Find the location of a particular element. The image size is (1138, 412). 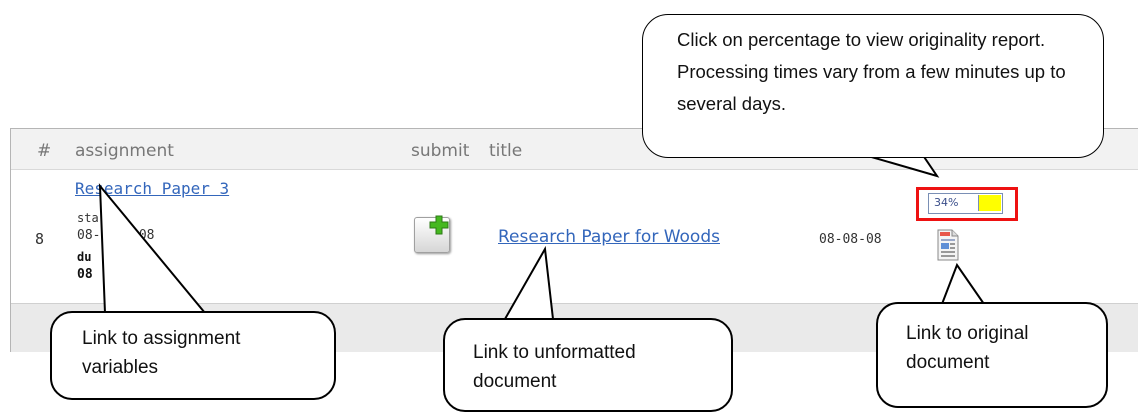

callout-unformatted: Link to unformatted document is located at coordinates (588, 365).